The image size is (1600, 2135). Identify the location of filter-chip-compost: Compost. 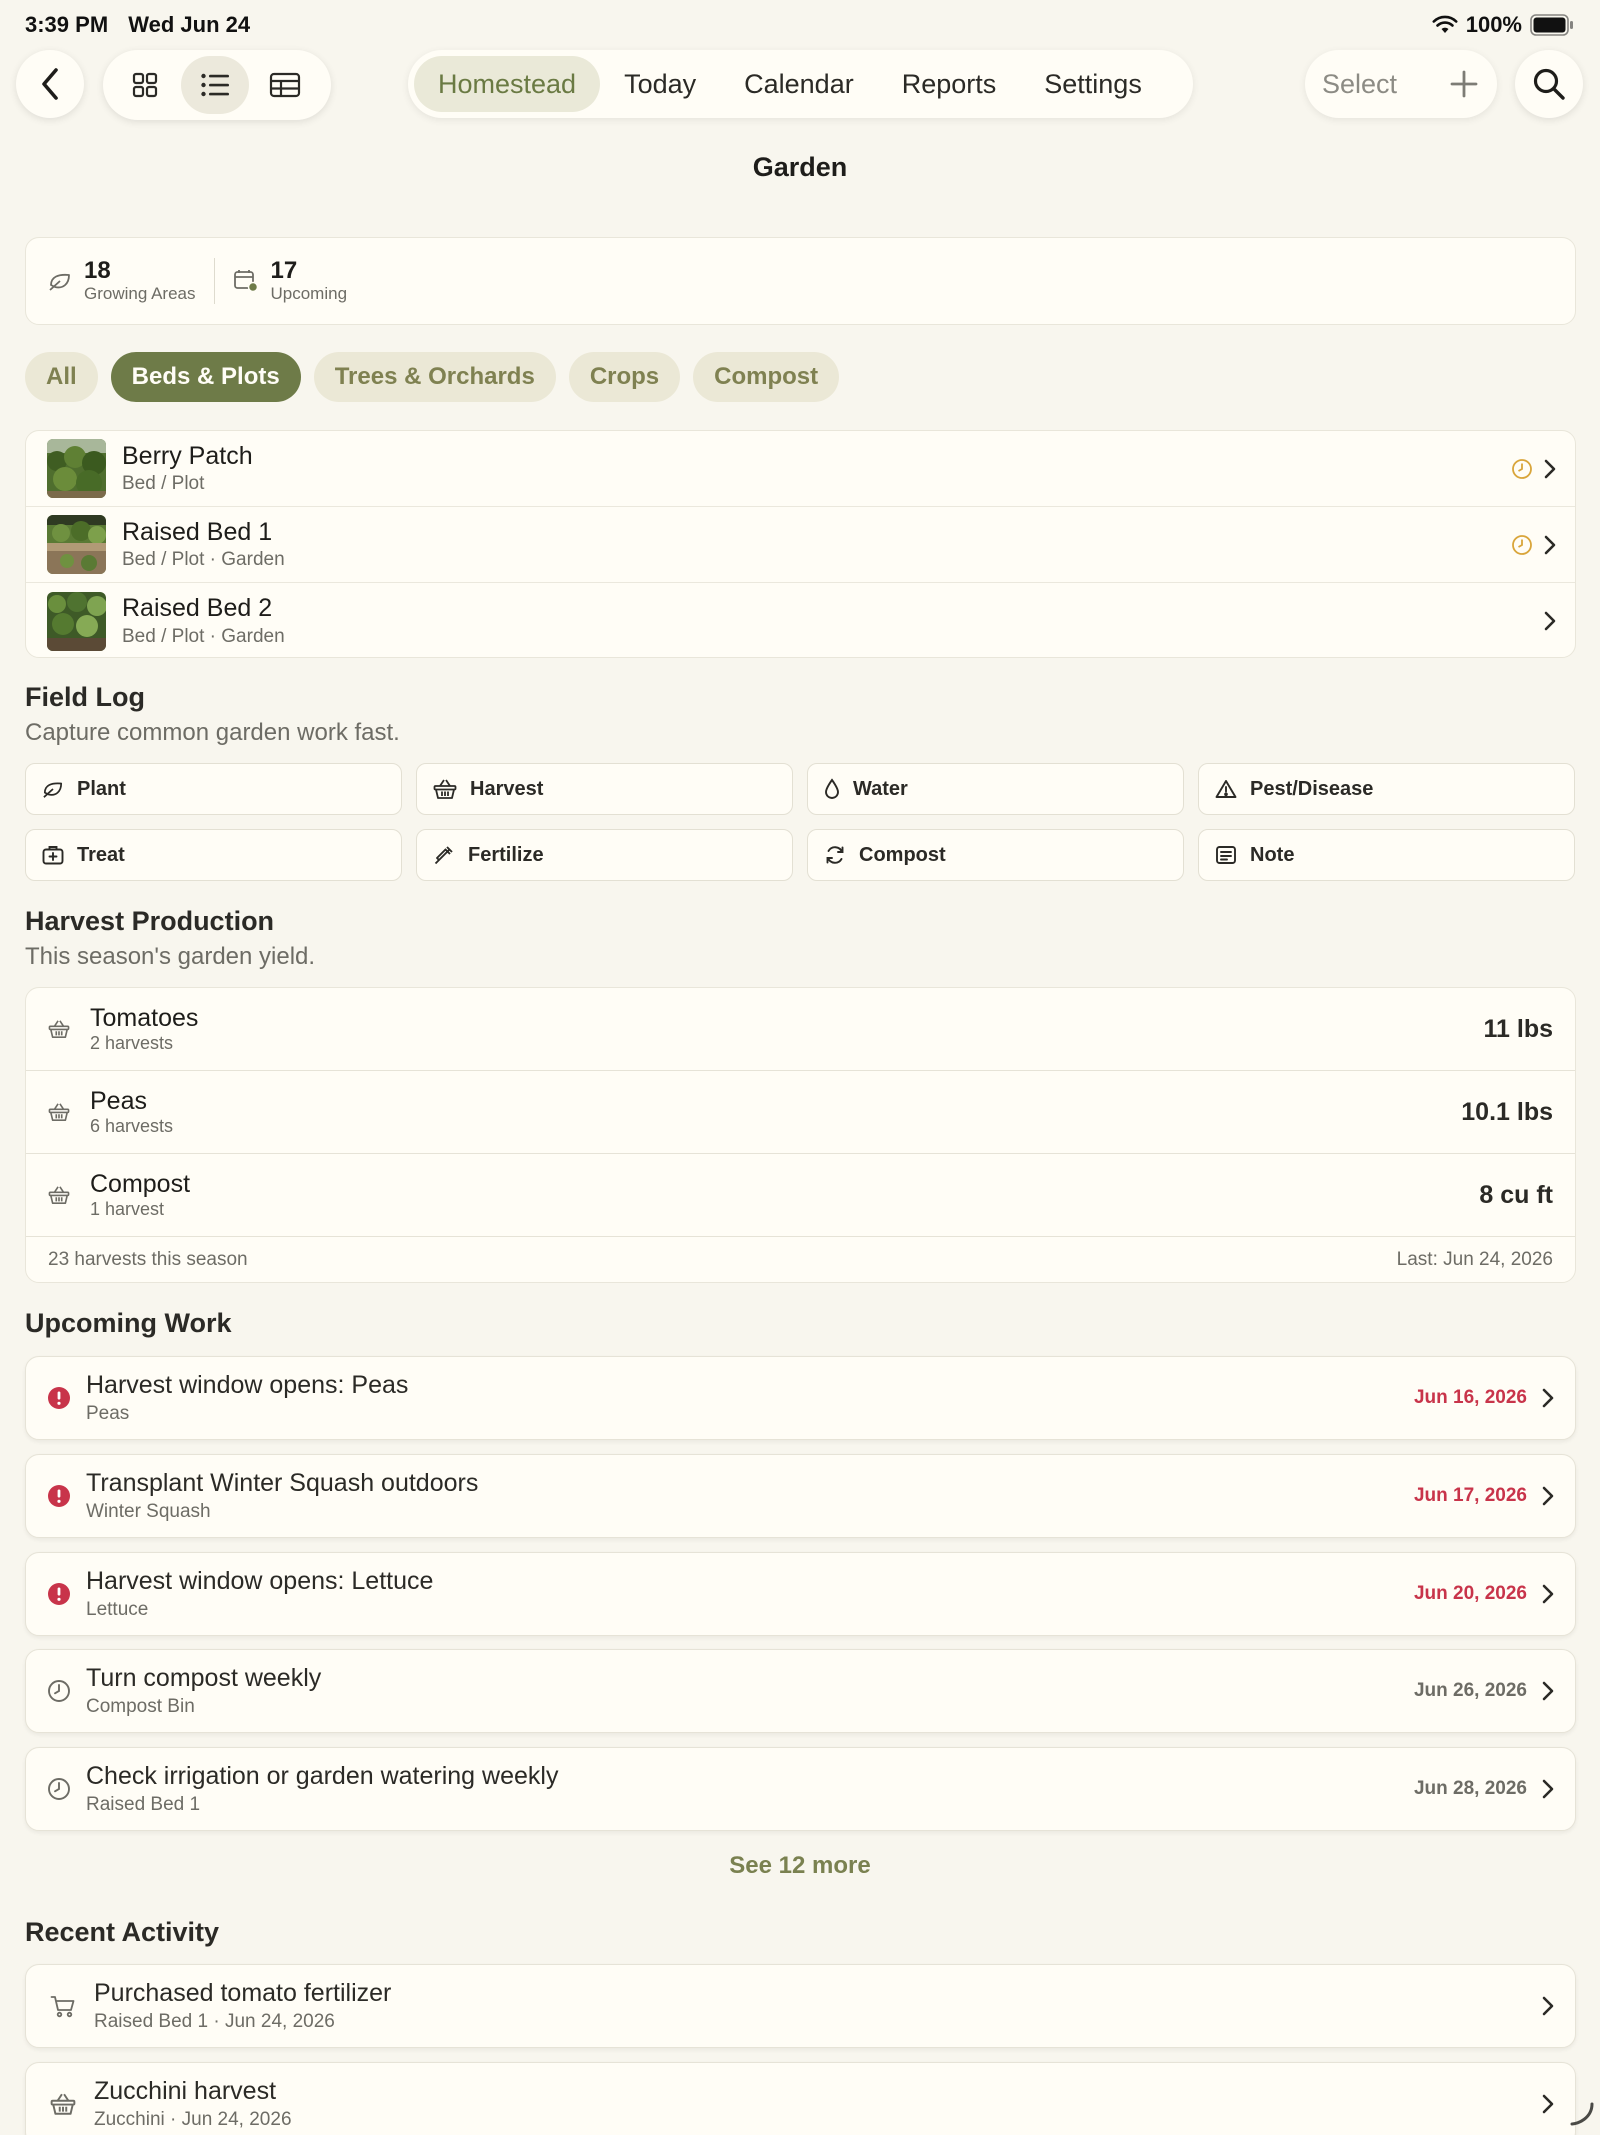
(766, 377).